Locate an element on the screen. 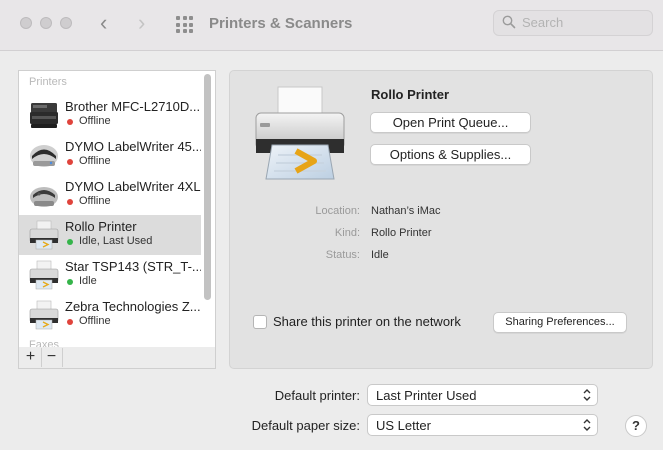  multifunction-printer-icon is located at coordinates (44, 115).